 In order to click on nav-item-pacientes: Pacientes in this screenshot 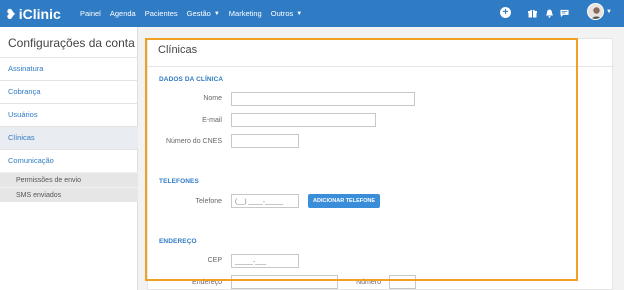, I will do `click(161, 13)`.